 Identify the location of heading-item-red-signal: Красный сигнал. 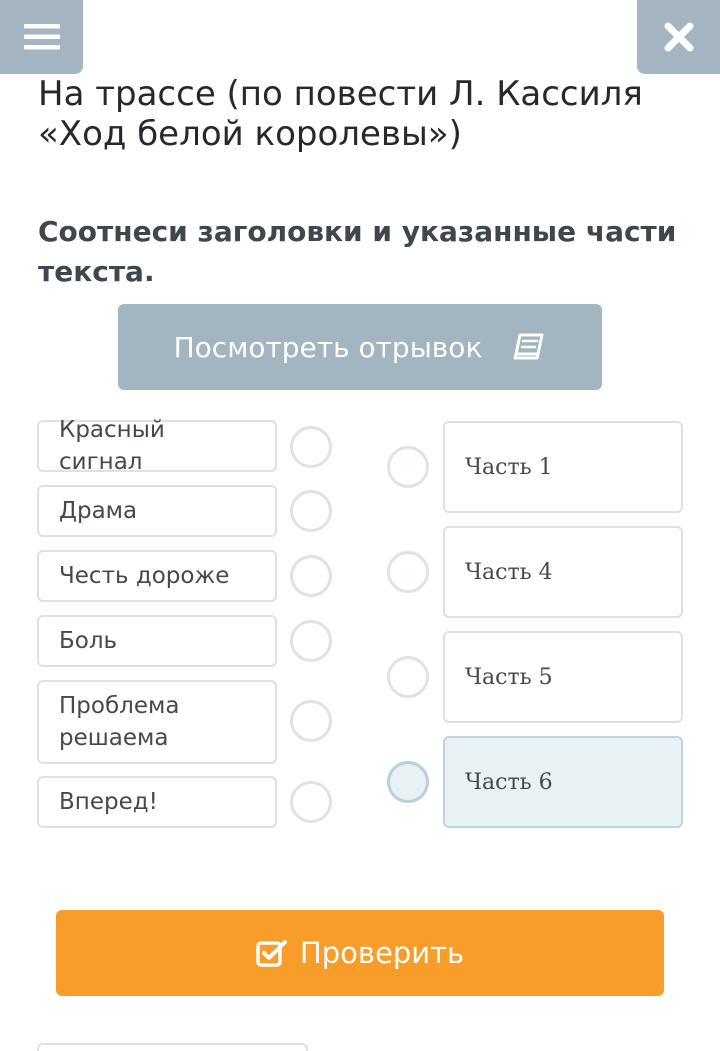
(157, 446).